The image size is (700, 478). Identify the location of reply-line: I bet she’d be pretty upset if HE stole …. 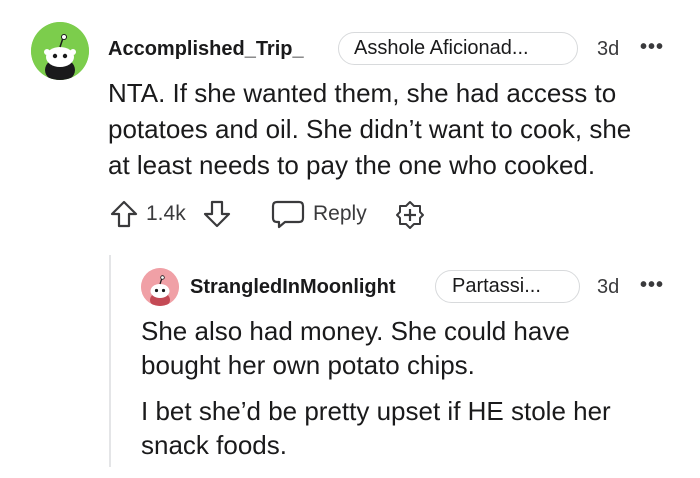
(376, 411).